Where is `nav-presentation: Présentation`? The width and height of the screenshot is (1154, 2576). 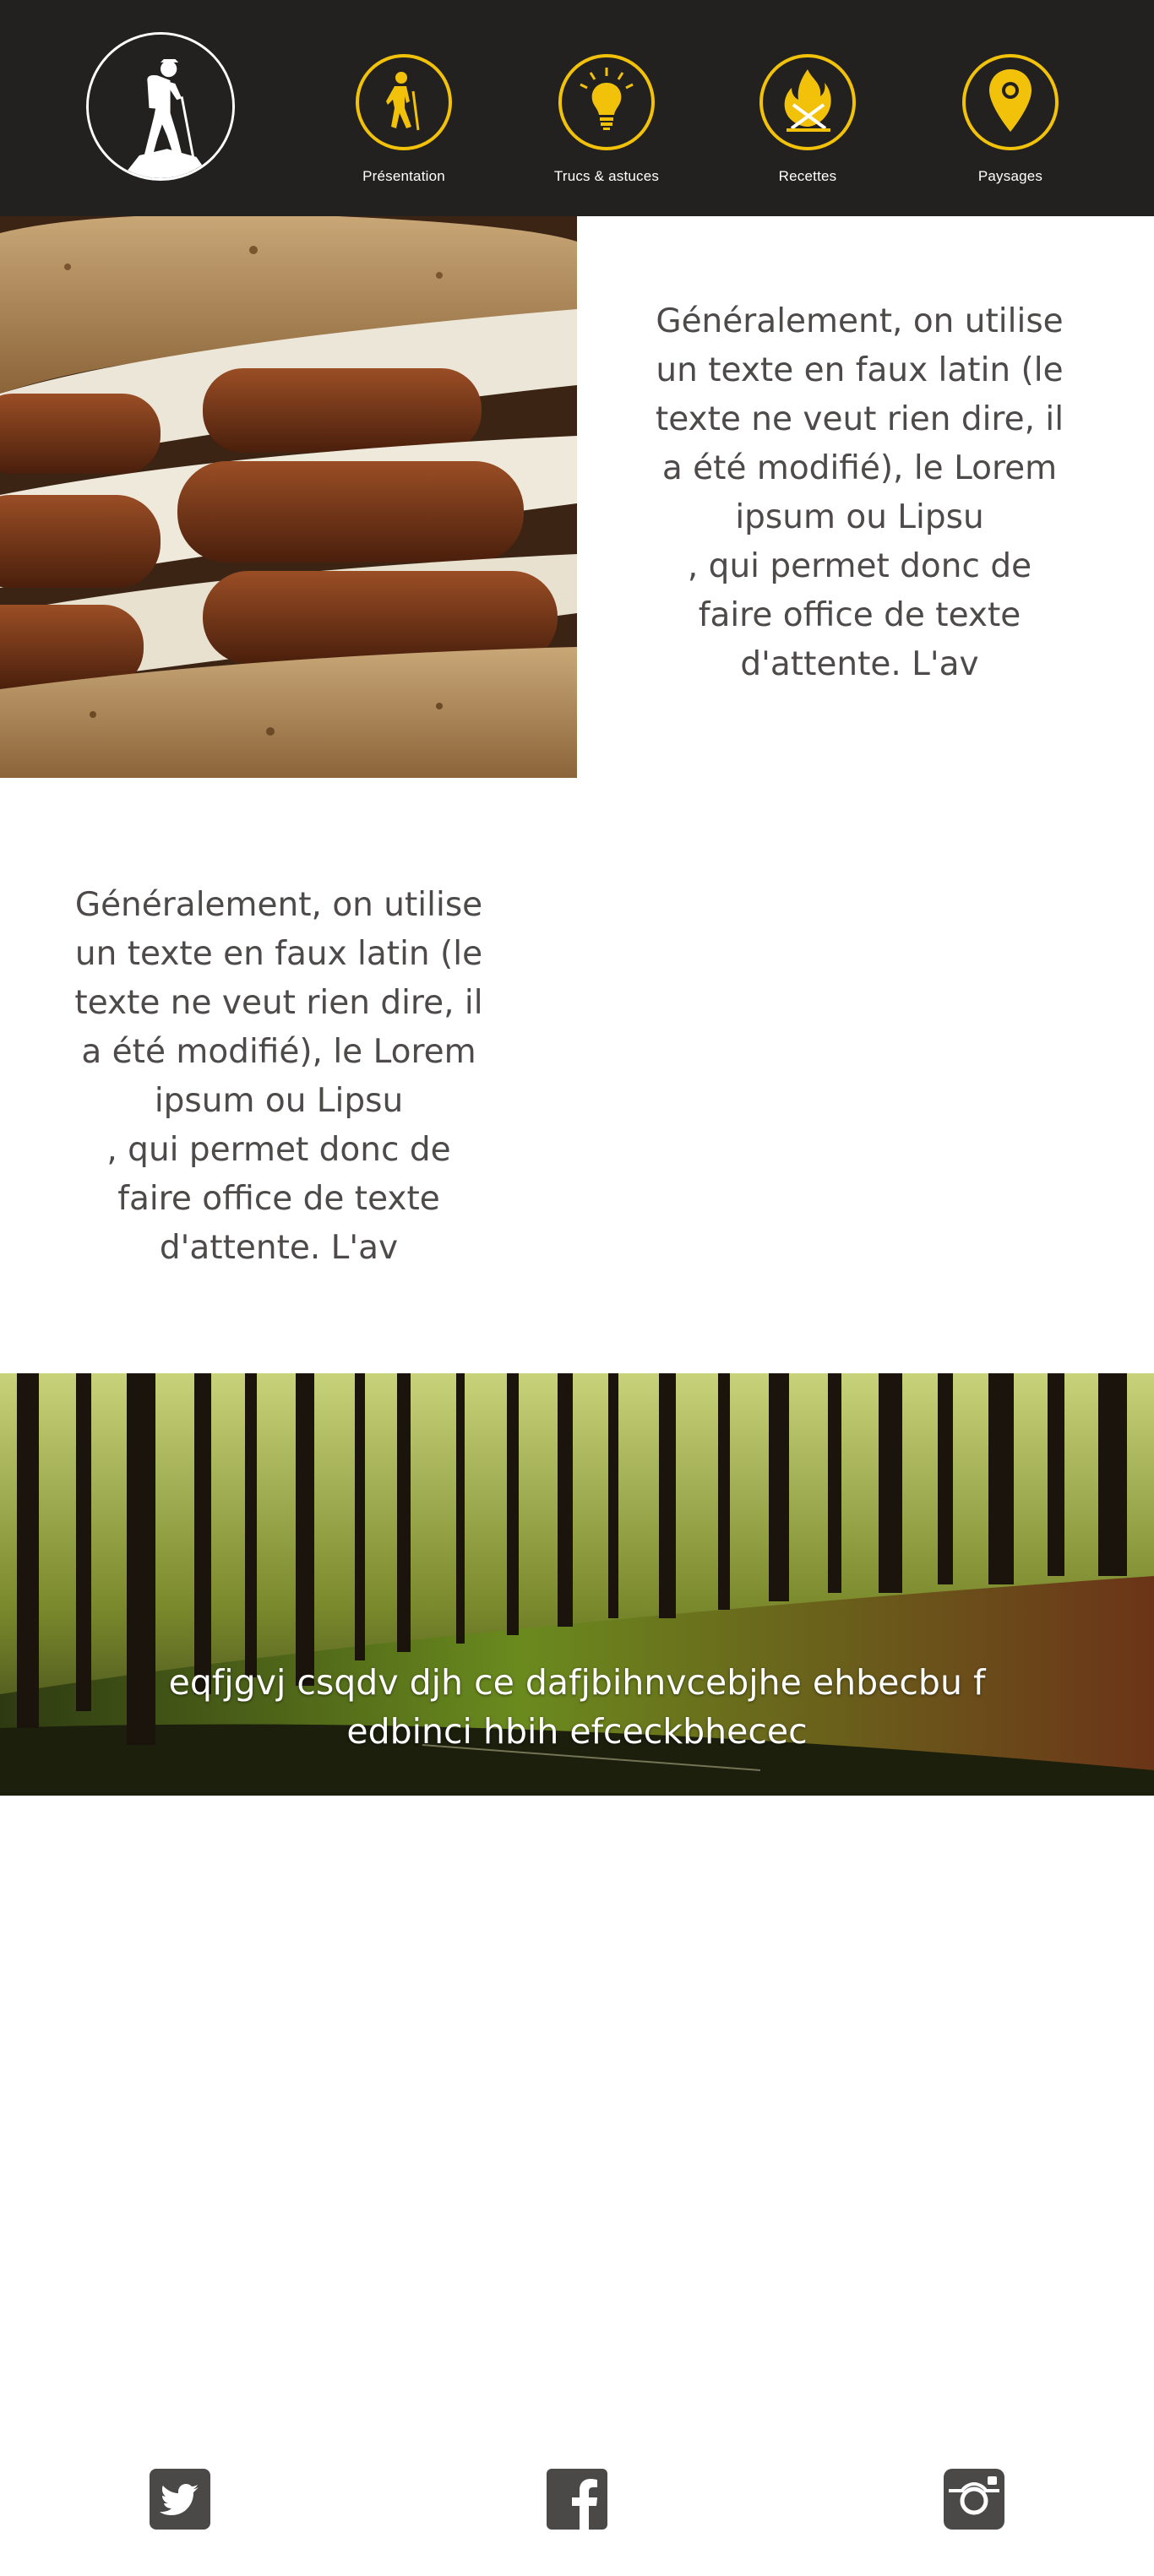 nav-presentation: Présentation is located at coordinates (404, 126).